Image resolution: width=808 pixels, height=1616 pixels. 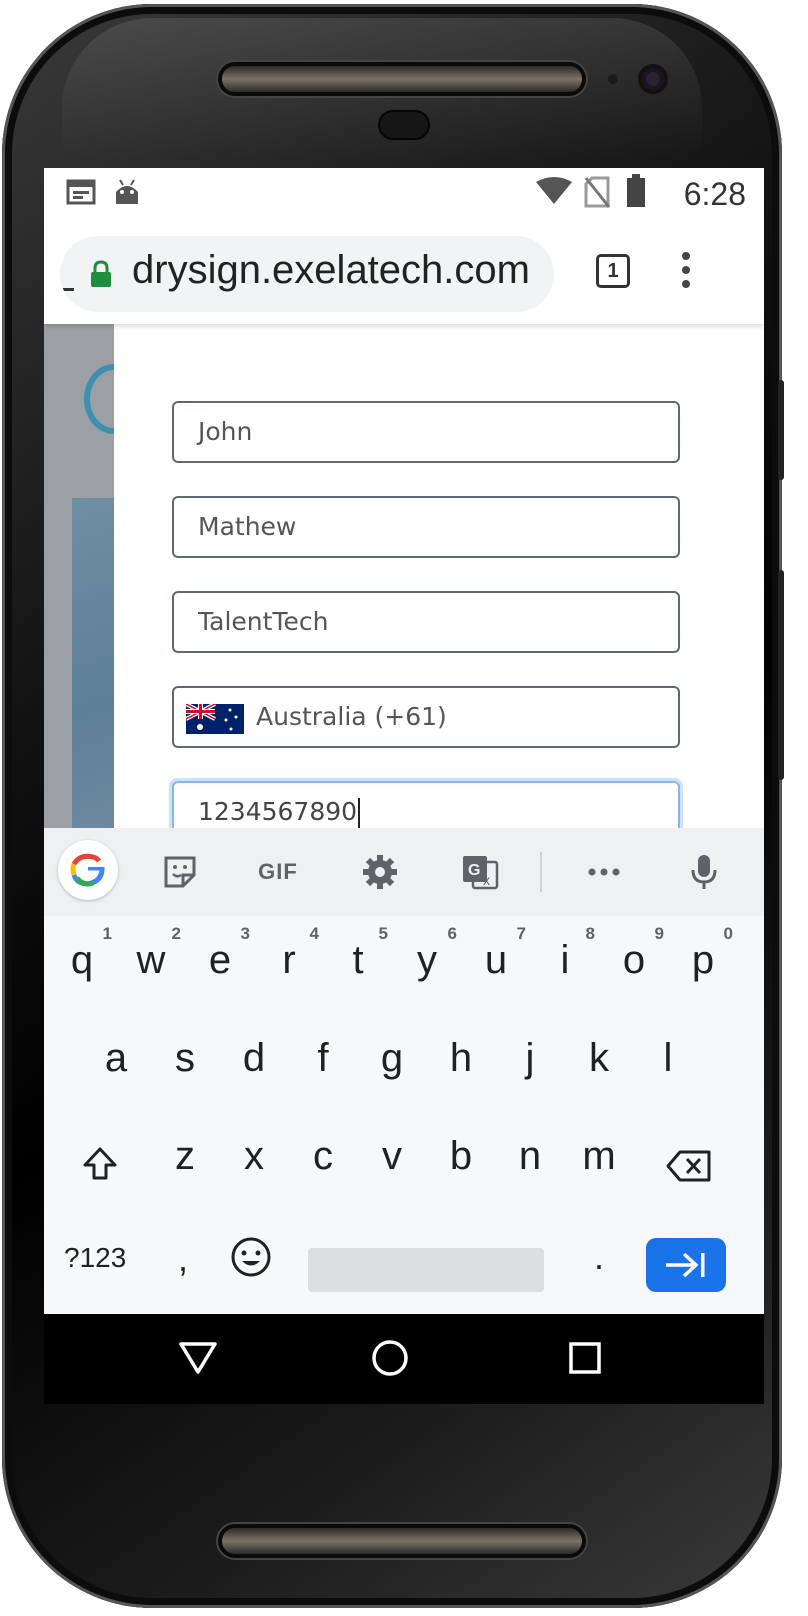 I want to click on emoji-key, so click(x=251, y=1259).